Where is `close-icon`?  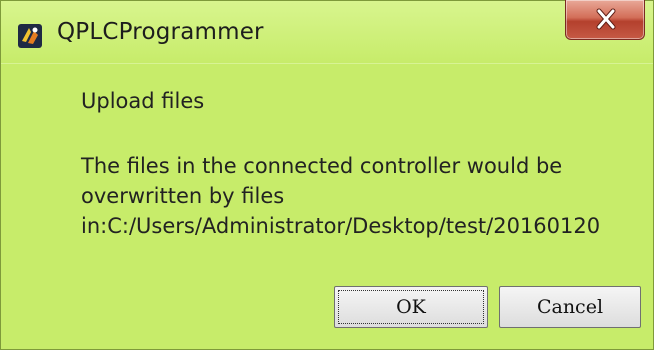
close-icon is located at coordinates (606, 19).